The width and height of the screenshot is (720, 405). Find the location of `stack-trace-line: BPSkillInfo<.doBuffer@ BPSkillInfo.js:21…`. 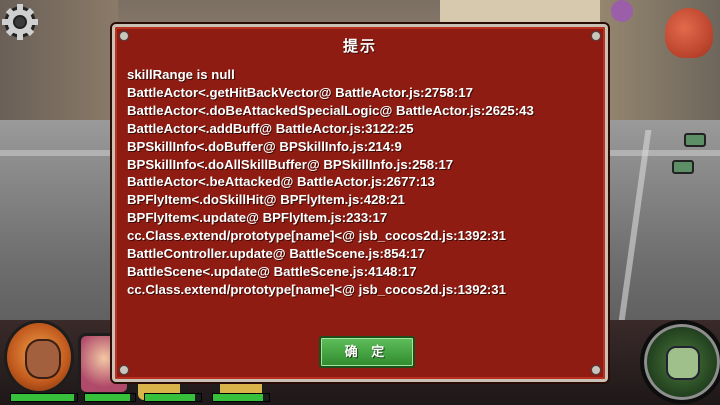

stack-trace-line: BPSkillInfo<.doBuffer@ BPSkillInfo.js:21… is located at coordinates (264, 146).